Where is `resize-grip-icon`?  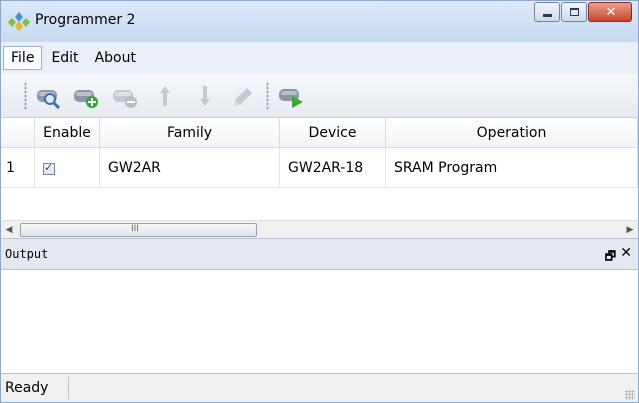 resize-grip-icon is located at coordinates (630, 395).